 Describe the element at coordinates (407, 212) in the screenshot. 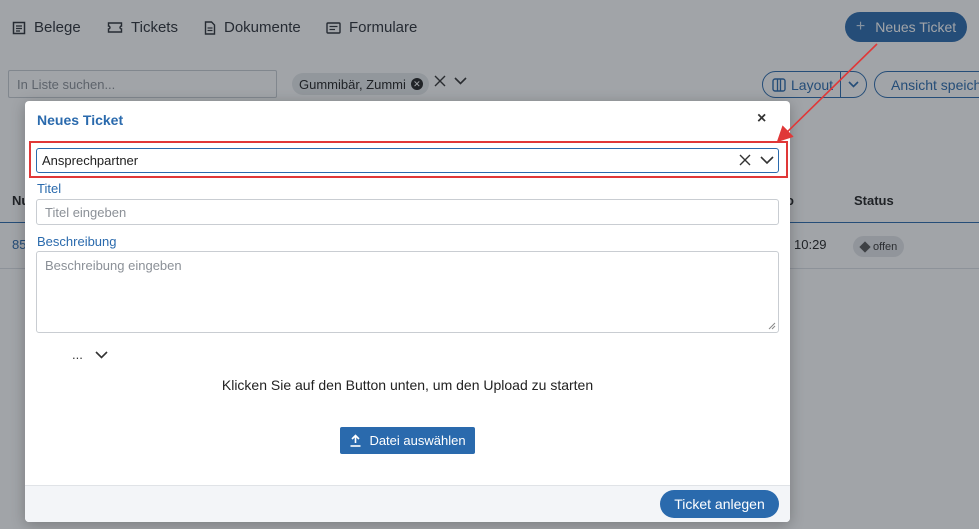

I see `title-input: Titel eingeben` at that location.